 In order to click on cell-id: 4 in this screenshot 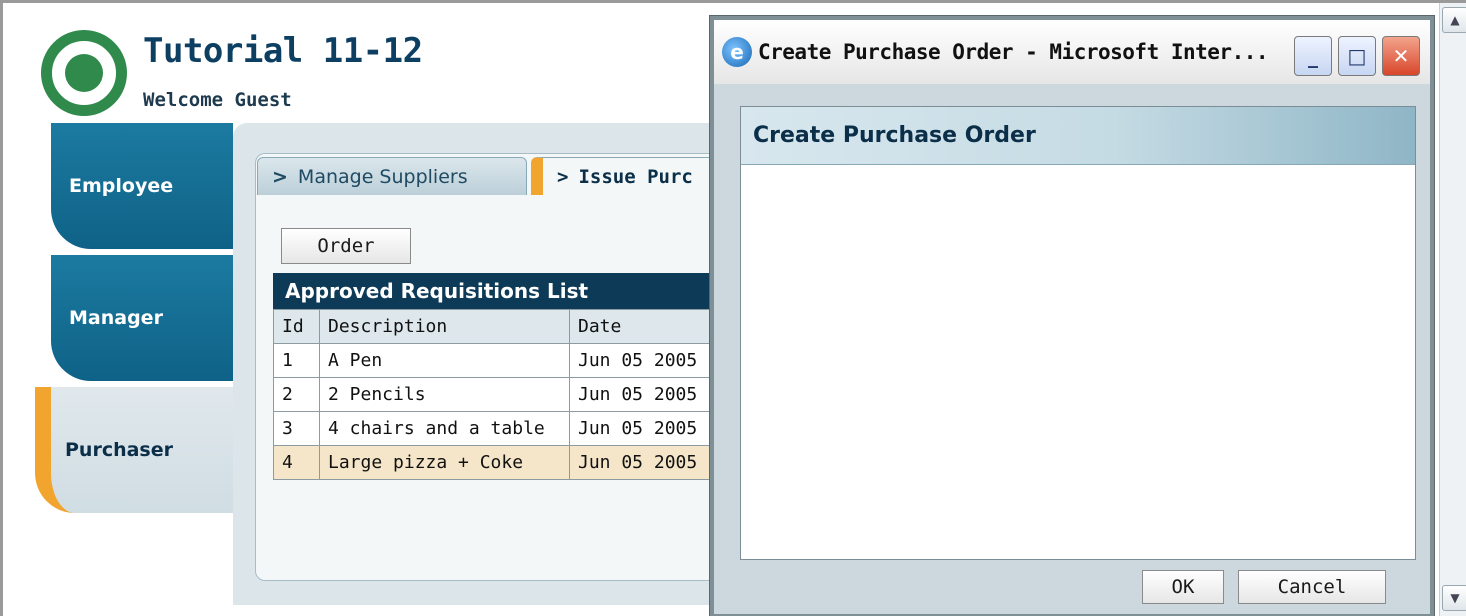, I will do `click(296, 462)`.